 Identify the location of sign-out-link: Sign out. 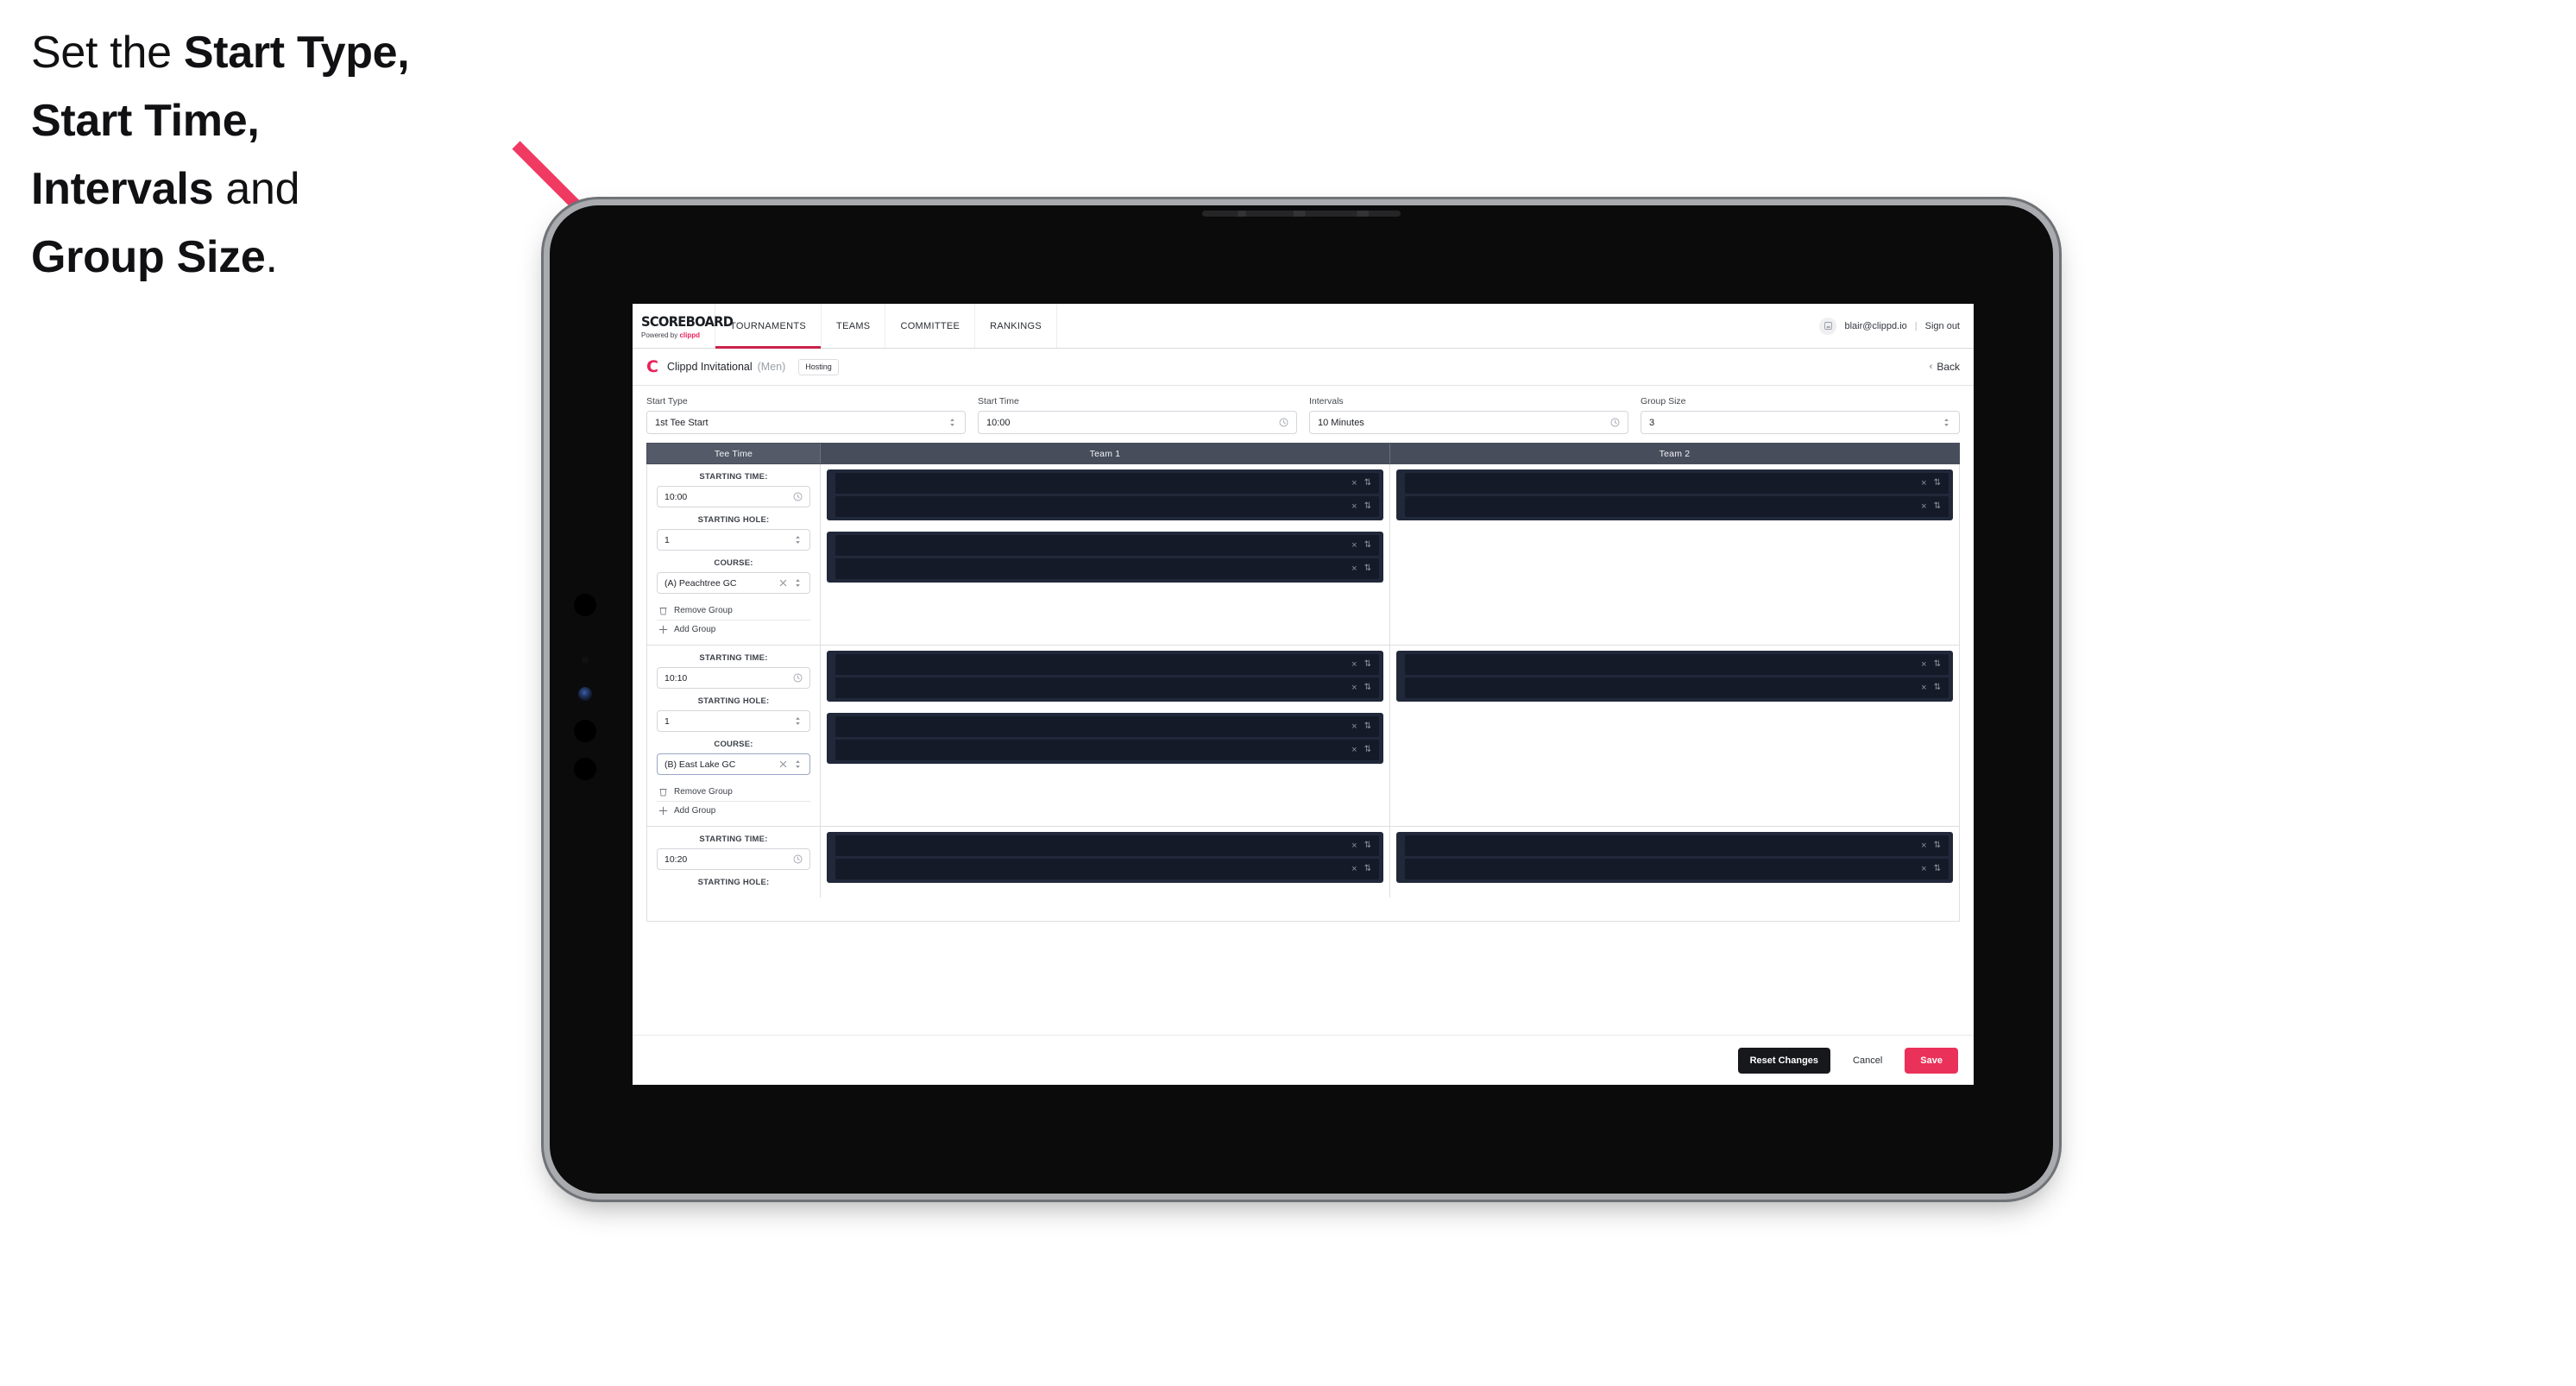
(1943, 326).